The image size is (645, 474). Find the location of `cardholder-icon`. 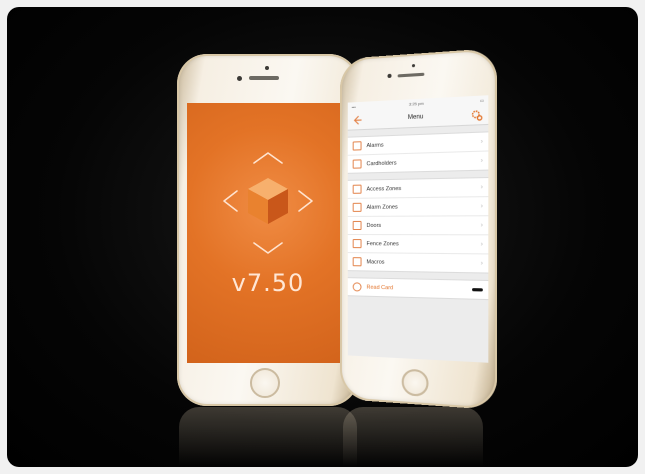

cardholder-icon is located at coordinates (357, 164).